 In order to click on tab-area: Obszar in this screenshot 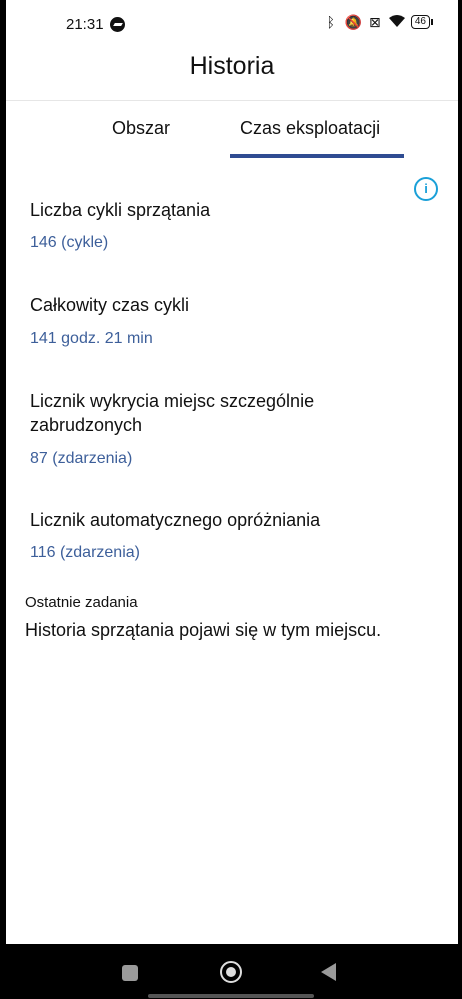, I will do `click(141, 128)`.